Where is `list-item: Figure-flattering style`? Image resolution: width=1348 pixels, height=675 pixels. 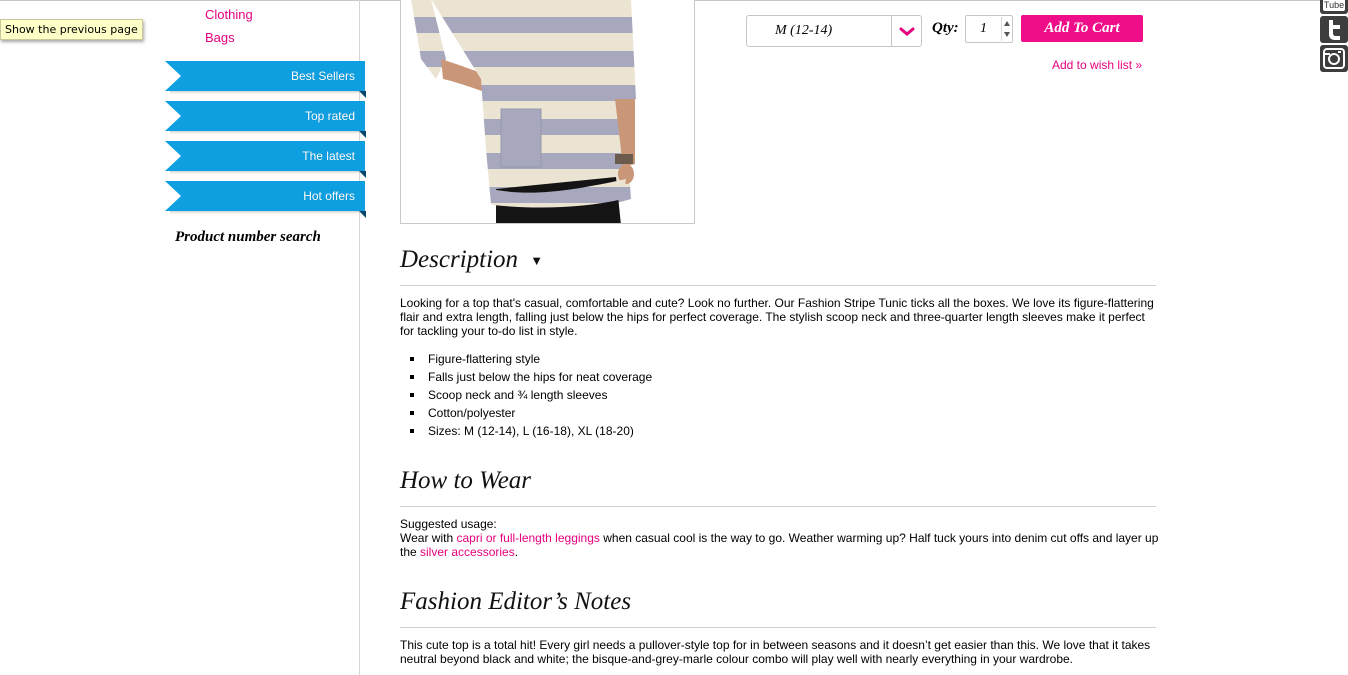
list-item: Figure-flattering style is located at coordinates (531, 359).